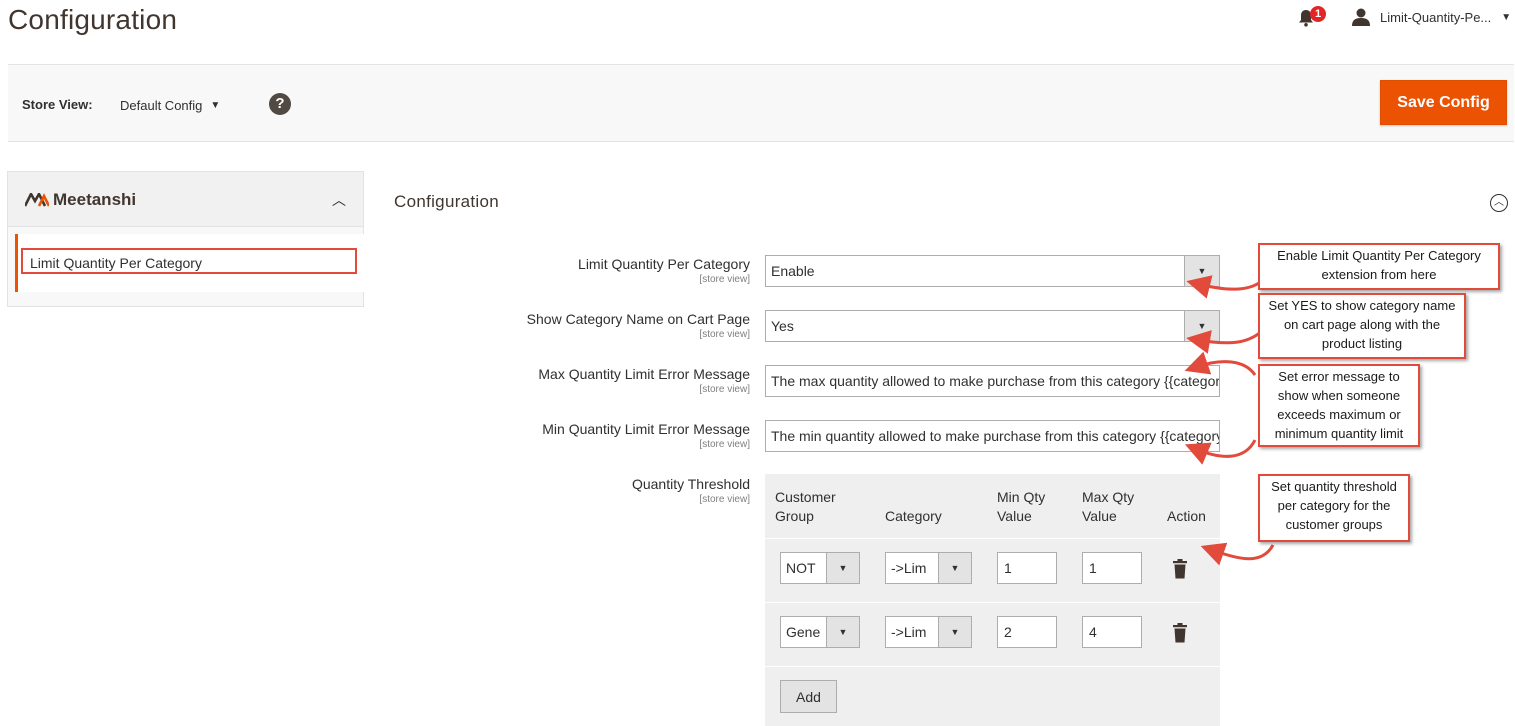 This screenshot has height=726, width=1515. Describe the element at coordinates (724, 444) in the screenshot. I see `min-error-scope: [store view]` at that location.